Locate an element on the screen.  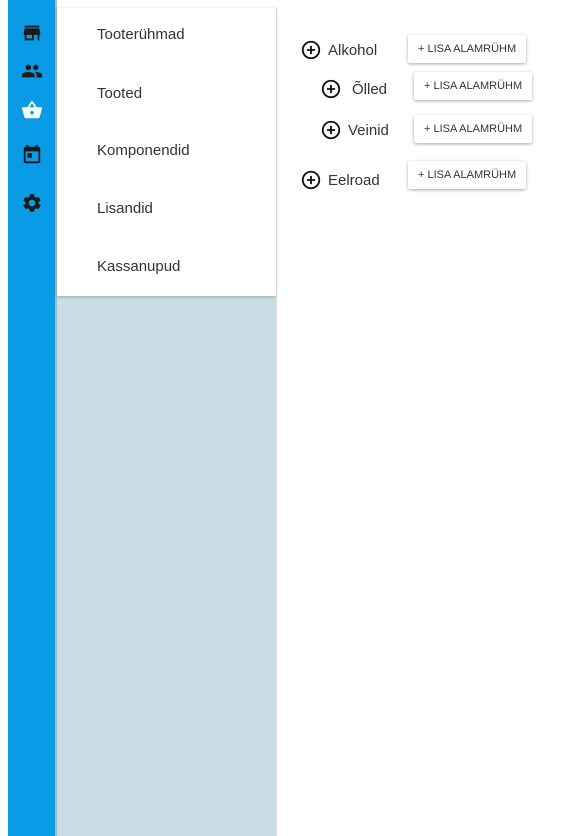
icon-rail is located at coordinates (31, 418).